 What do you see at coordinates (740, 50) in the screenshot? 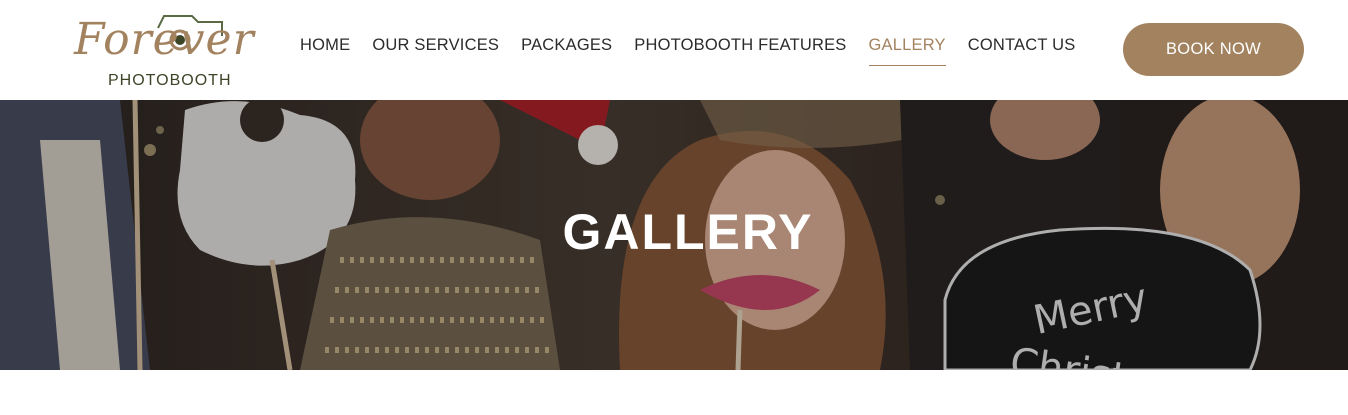
I see `nav-photobooth-features: PHOTOBOOTH FEATURES` at bounding box center [740, 50].